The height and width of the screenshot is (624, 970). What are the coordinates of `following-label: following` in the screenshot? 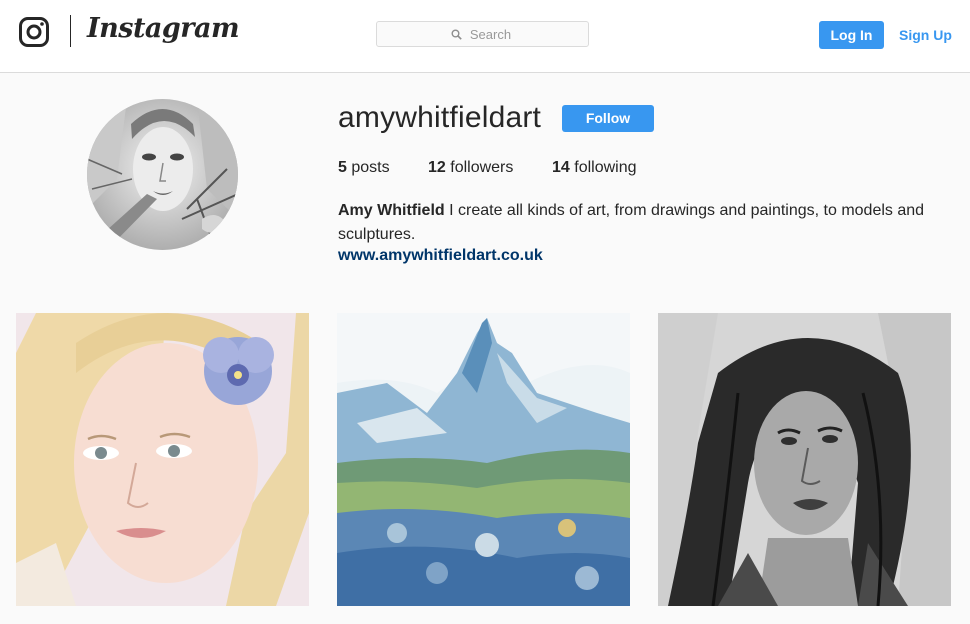 It's located at (605, 167).